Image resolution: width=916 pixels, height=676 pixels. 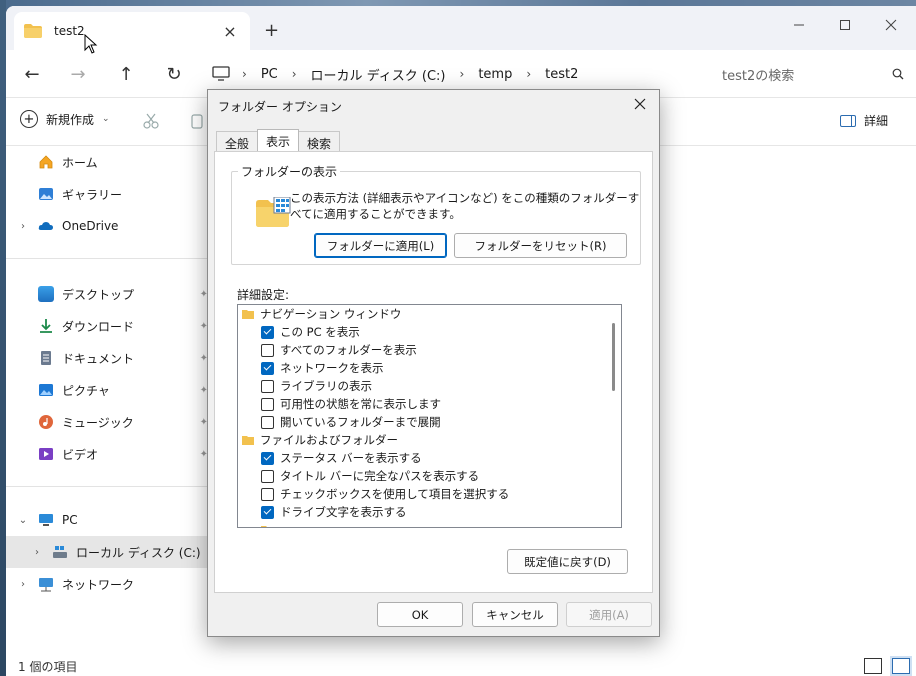 I want to click on close-window-icon, so click(x=891, y=25).